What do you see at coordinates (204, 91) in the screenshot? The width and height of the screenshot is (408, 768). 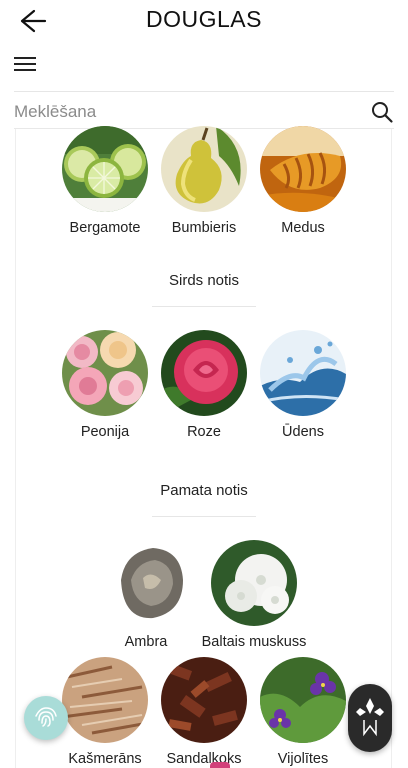 I see `divider` at bounding box center [204, 91].